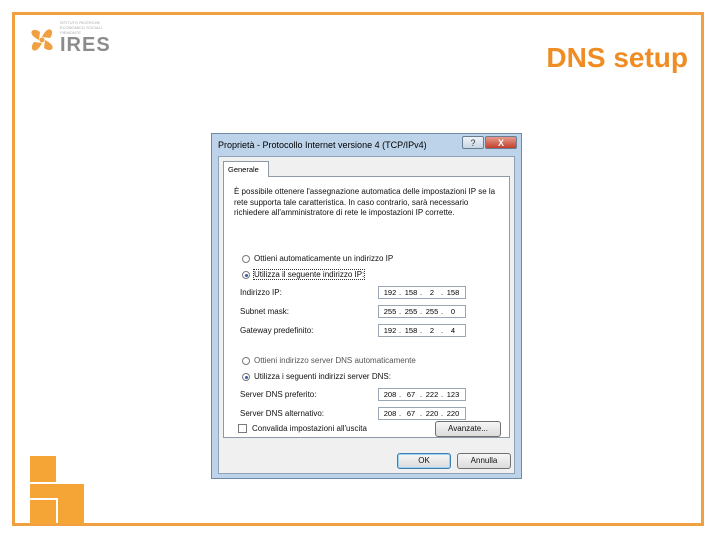 This screenshot has height=540, width=720. I want to click on ip-auto-label: Ottieni automaticamente un indirizzo IP, so click(324, 258).